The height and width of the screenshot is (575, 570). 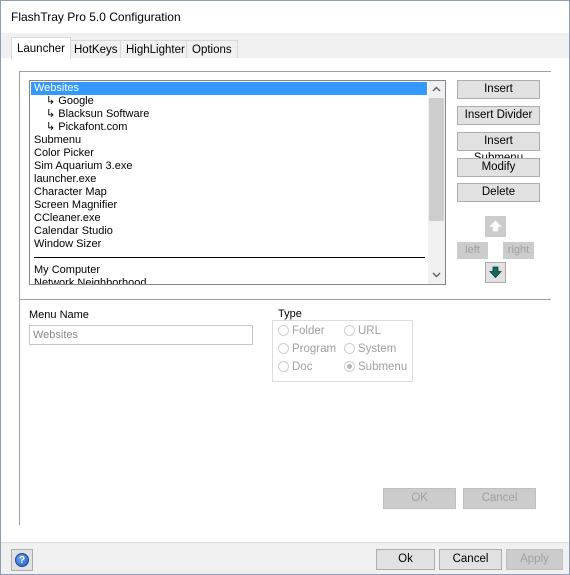 What do you see at coordinates (96, 17) in the screenshot?
I see `window-title: FlashTray Pro 5.0 Configuration` at bounding box center [96, 17].